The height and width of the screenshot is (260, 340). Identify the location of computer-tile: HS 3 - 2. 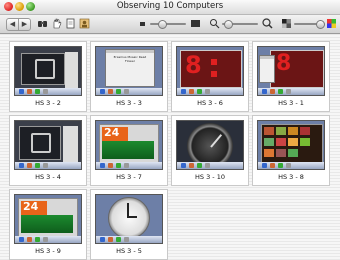
(48, 76).